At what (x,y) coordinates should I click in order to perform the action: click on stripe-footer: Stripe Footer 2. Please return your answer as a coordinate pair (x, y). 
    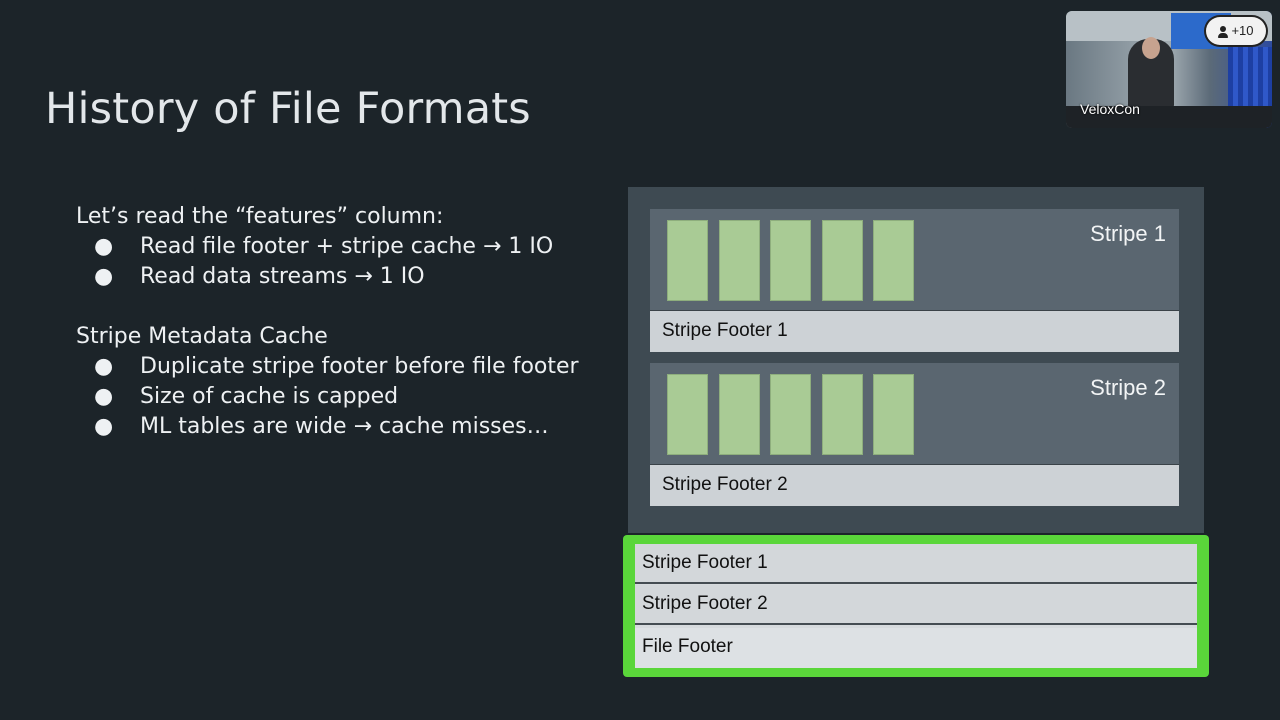
    Looking at the image, I should click on (914, 485).